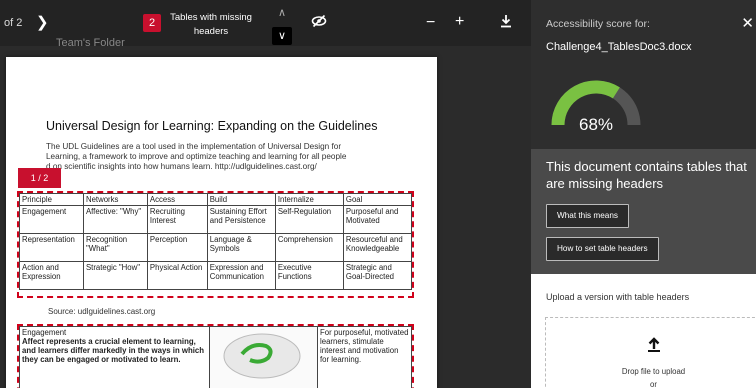 This screenshot has width=756, height=388. I want to click on brain-image, so click(262, 356).